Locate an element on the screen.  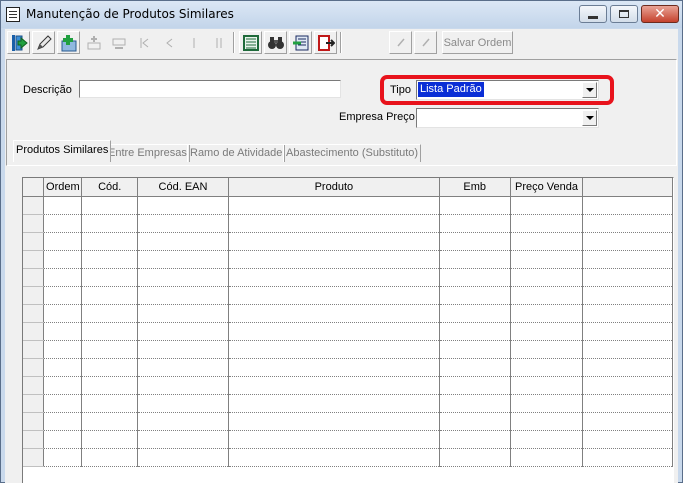
tab-ramo-de-atividade: Ramo de Atividade is located at coordinates (236, 153).